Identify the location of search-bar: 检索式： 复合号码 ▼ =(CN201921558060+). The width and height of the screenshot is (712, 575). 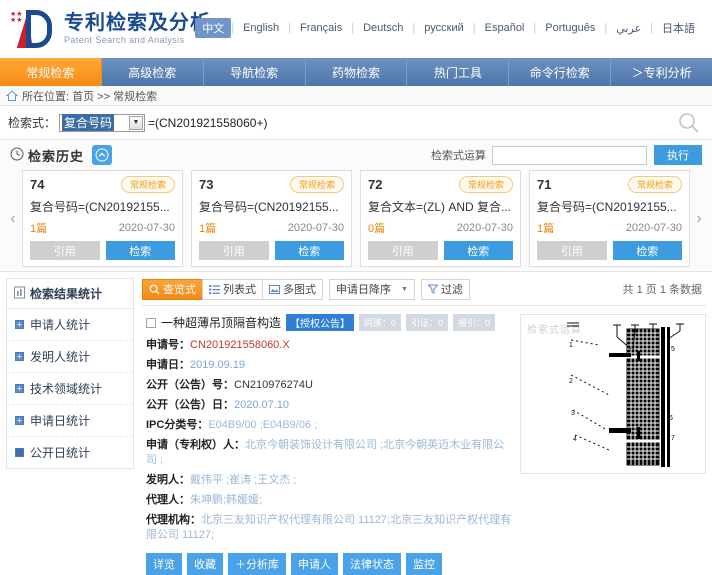
(356, 123).